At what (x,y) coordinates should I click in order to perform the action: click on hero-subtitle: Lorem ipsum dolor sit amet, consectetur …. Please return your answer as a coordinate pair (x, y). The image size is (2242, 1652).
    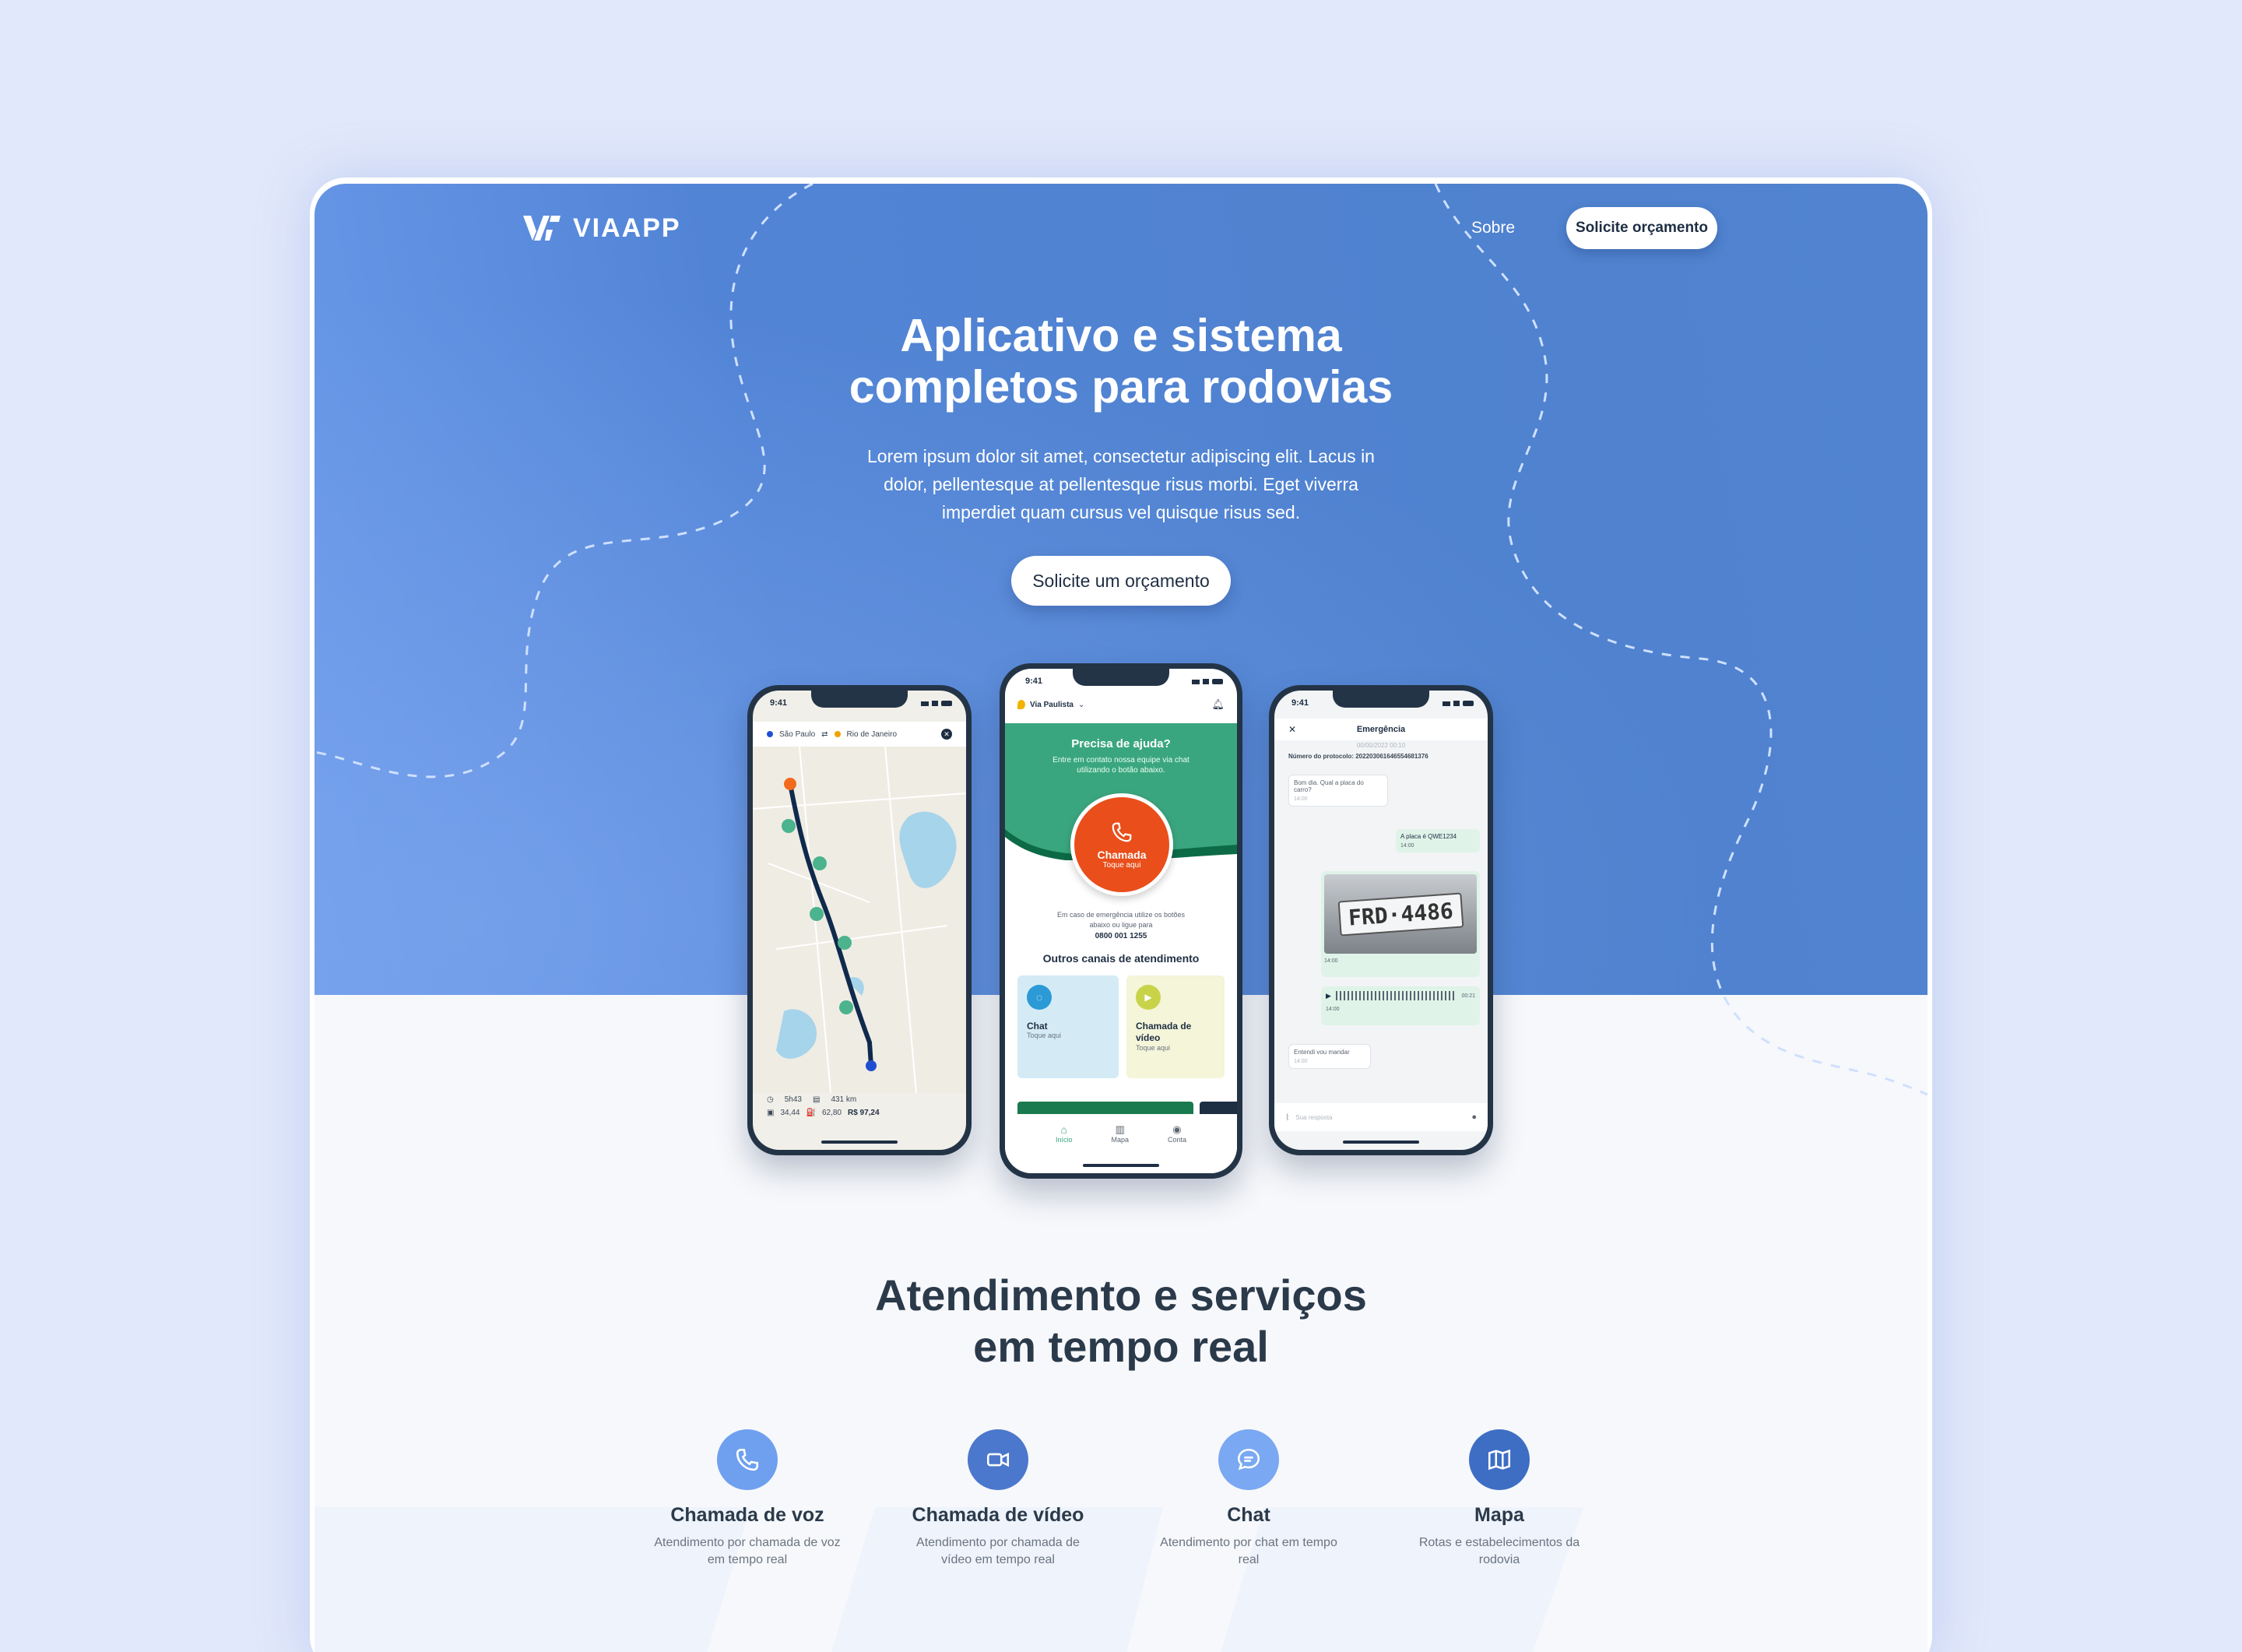
    Looking at the image, I should click on (1121, 484).